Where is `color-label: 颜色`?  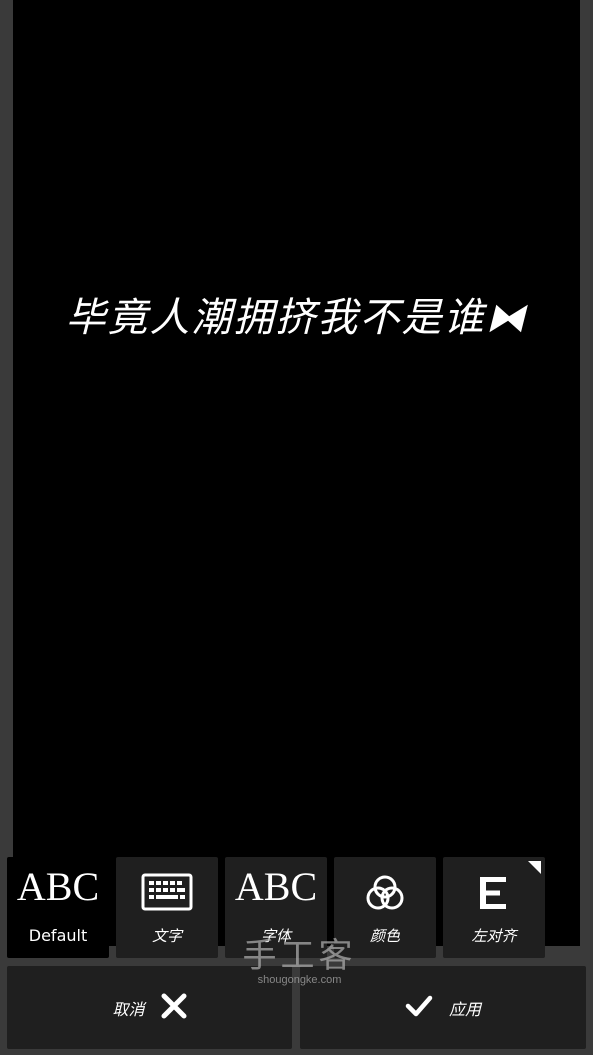
color-label: 颜色 is located at coordinates (384, 936).